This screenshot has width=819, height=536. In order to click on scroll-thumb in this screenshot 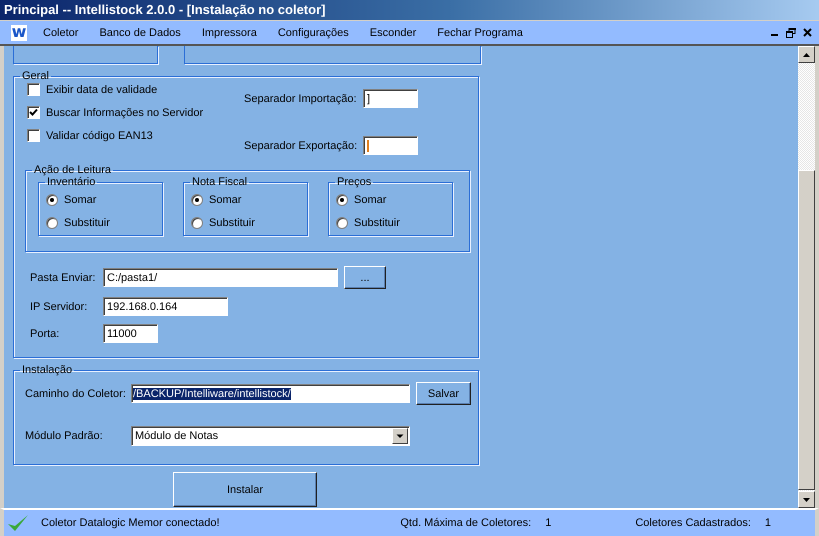, I will do `click(806, 330)`.